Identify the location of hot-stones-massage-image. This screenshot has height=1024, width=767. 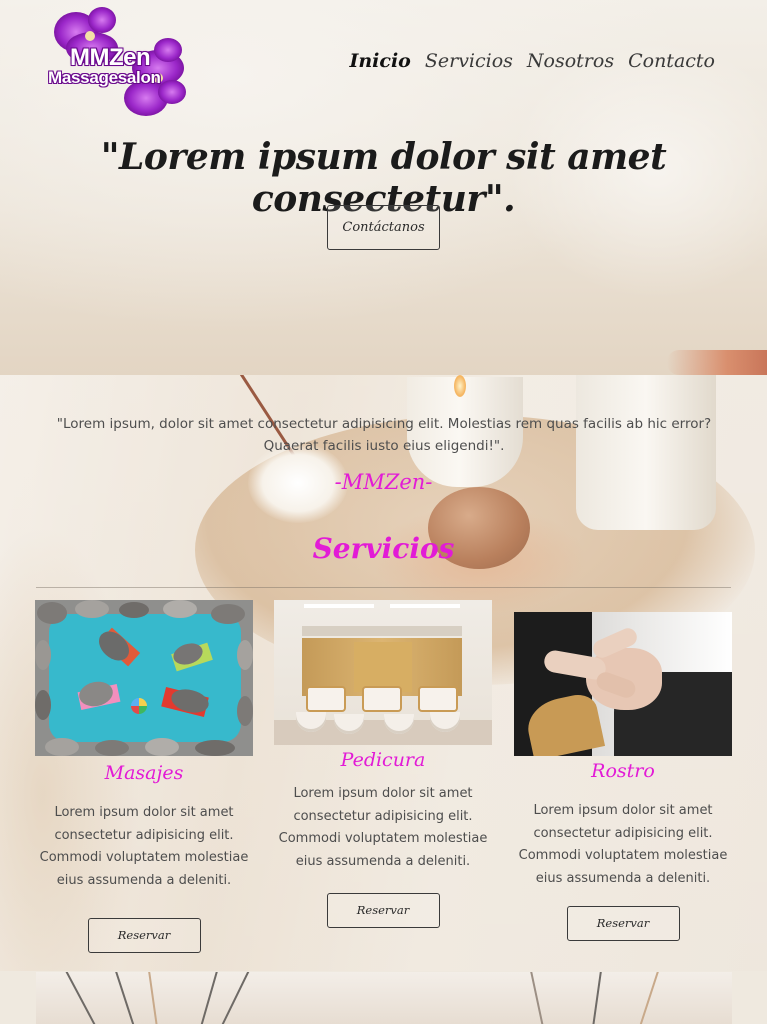
(144, 678).